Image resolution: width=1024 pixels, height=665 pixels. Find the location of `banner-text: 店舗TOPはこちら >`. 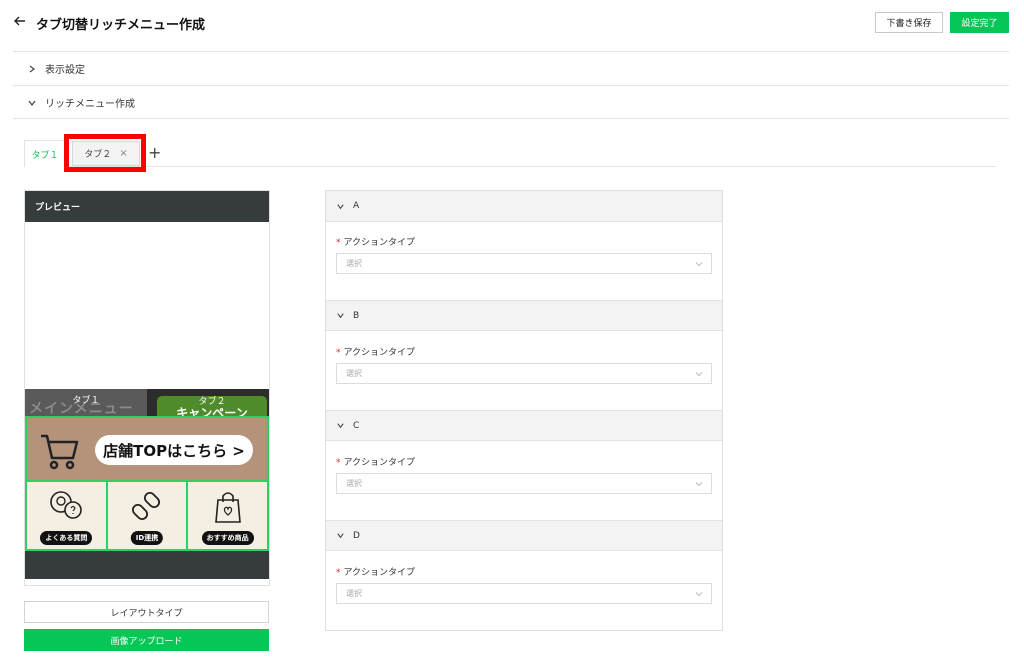

banner-text: 店舗TOPはこちら > is located at coordinates (174, 450).